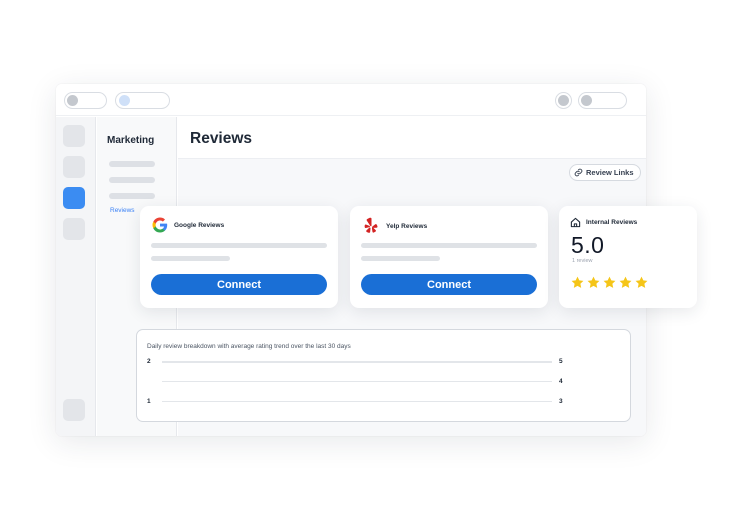 The width and height of the screenshot is (750, 525). I want to click on home-icon, so click(575, 222).